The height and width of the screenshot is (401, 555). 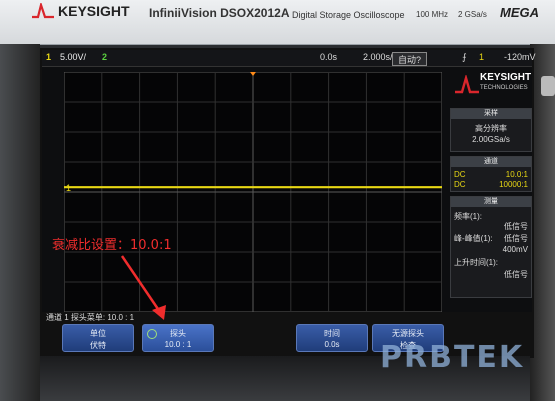 What do you see at coordinates (504, 88) in the screenshot?
I see `badge-sub: TECHNOLOGIES` at bounding box center [504, 88].